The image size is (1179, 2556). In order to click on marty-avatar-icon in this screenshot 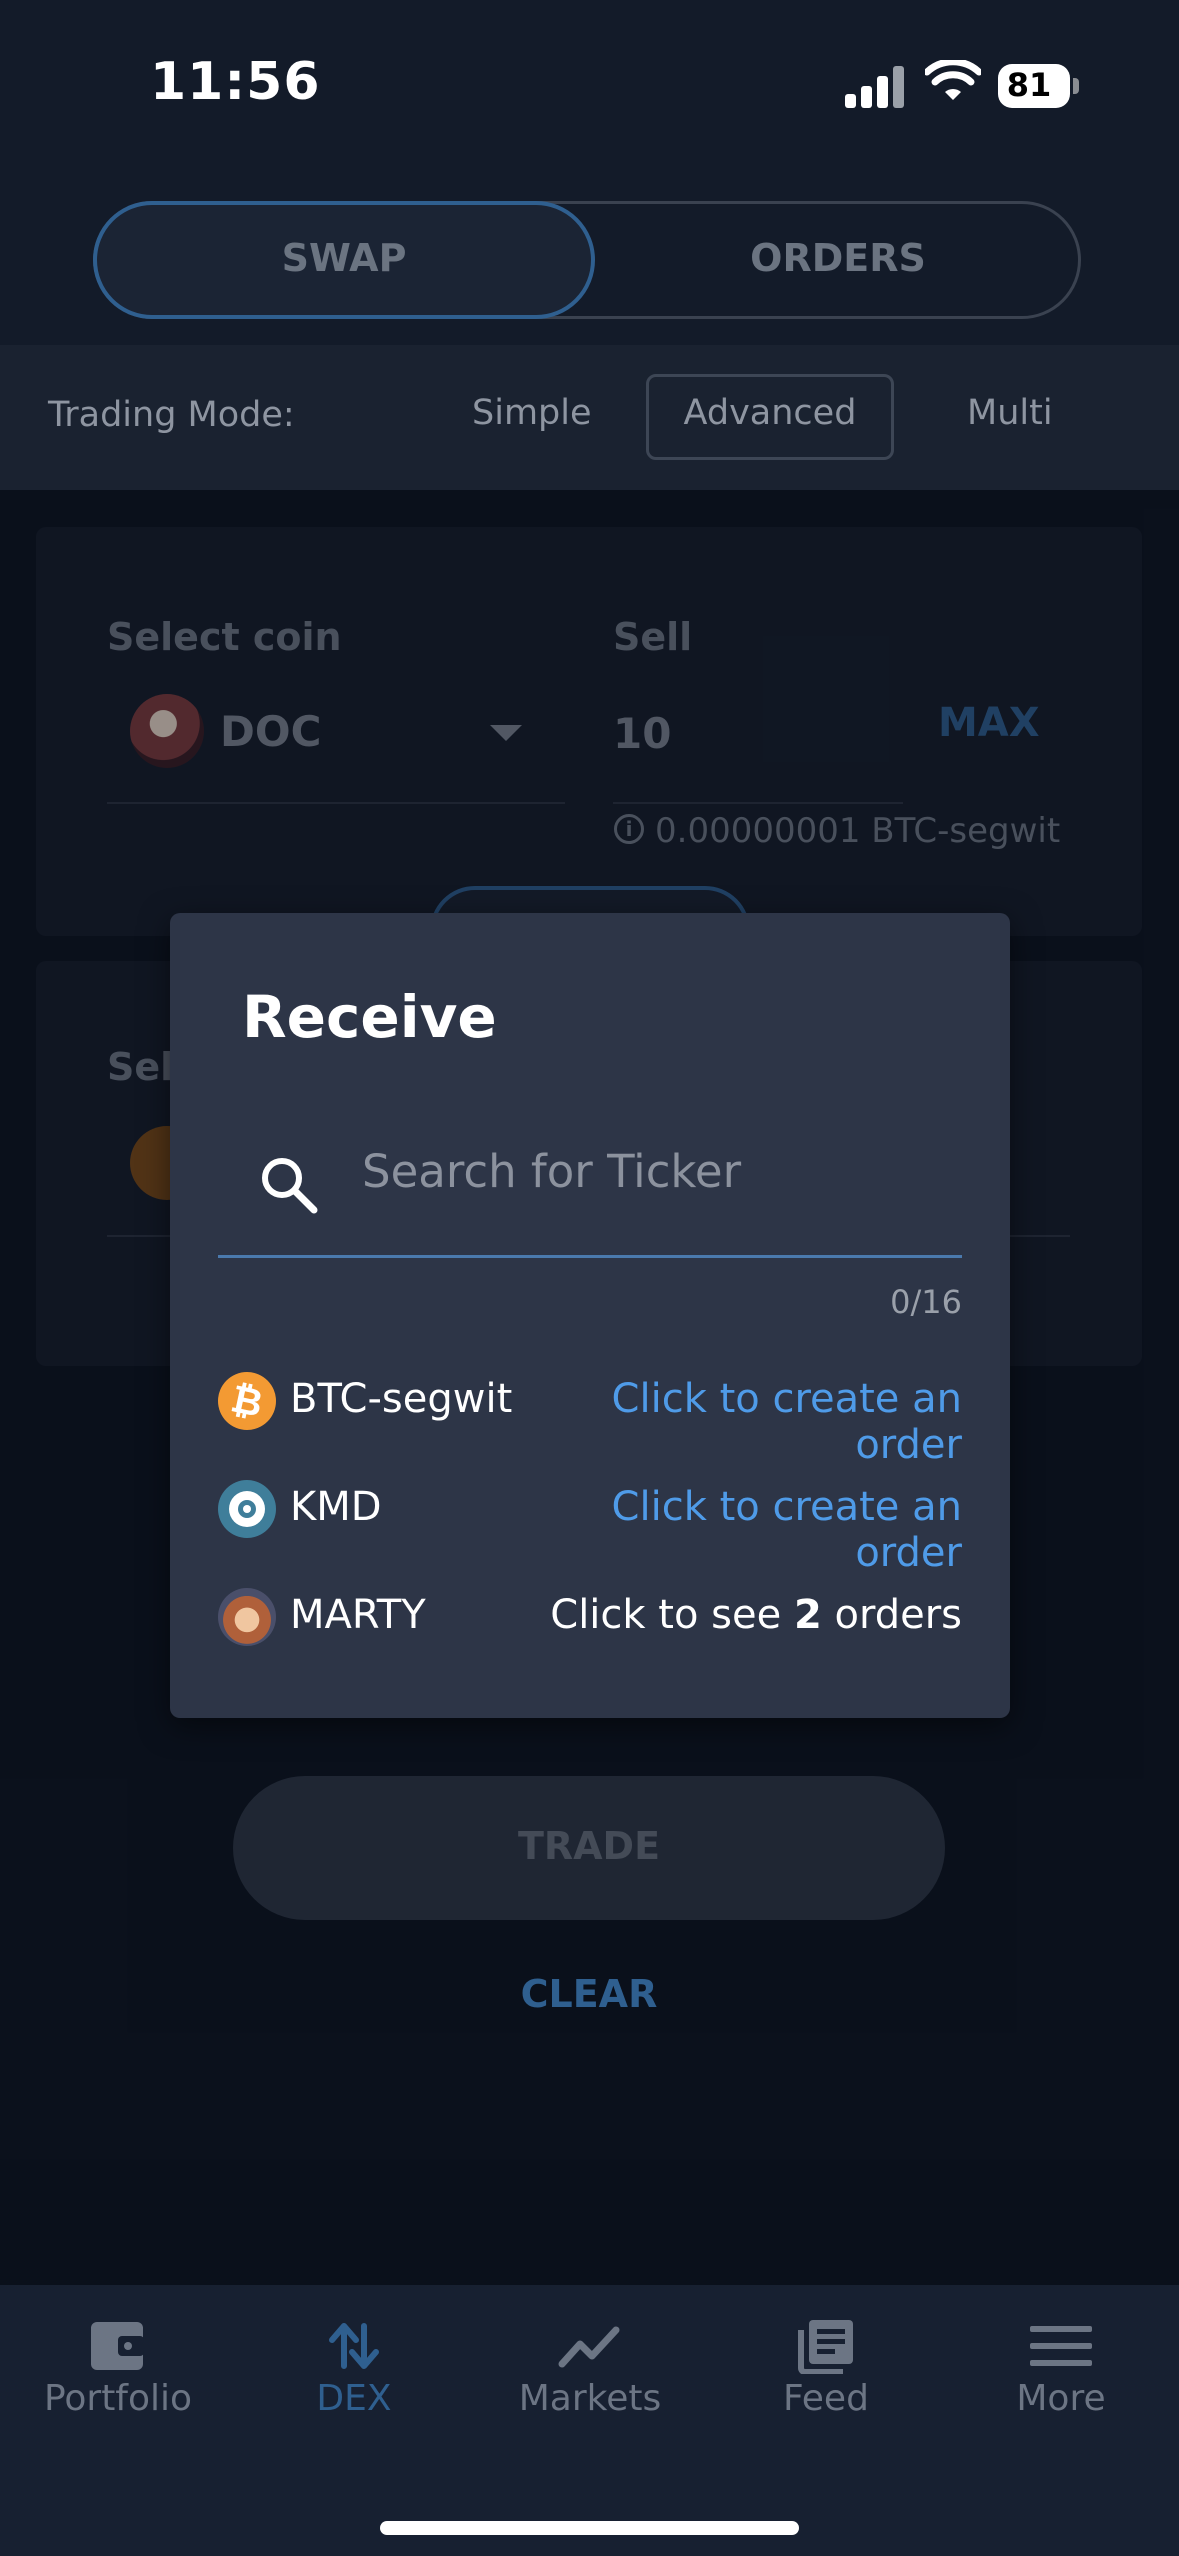, I will do `click(247, 1617)`.